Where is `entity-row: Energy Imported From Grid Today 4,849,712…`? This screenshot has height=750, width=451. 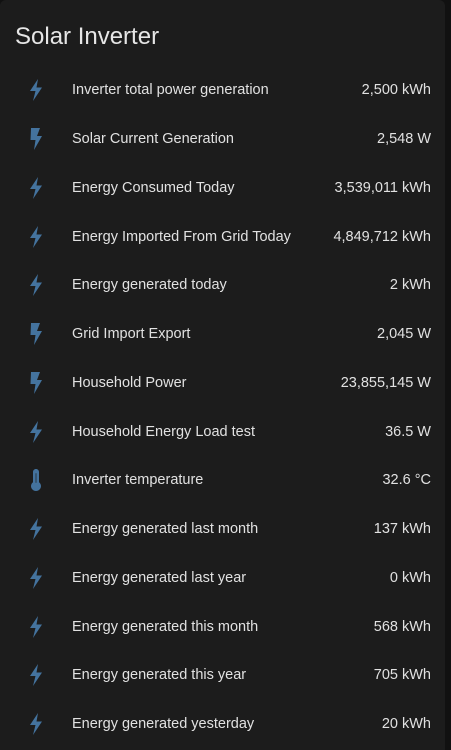
entity-row: Energy Imported From Grid Today 4,849,712… is located at coordinates (222, 236).